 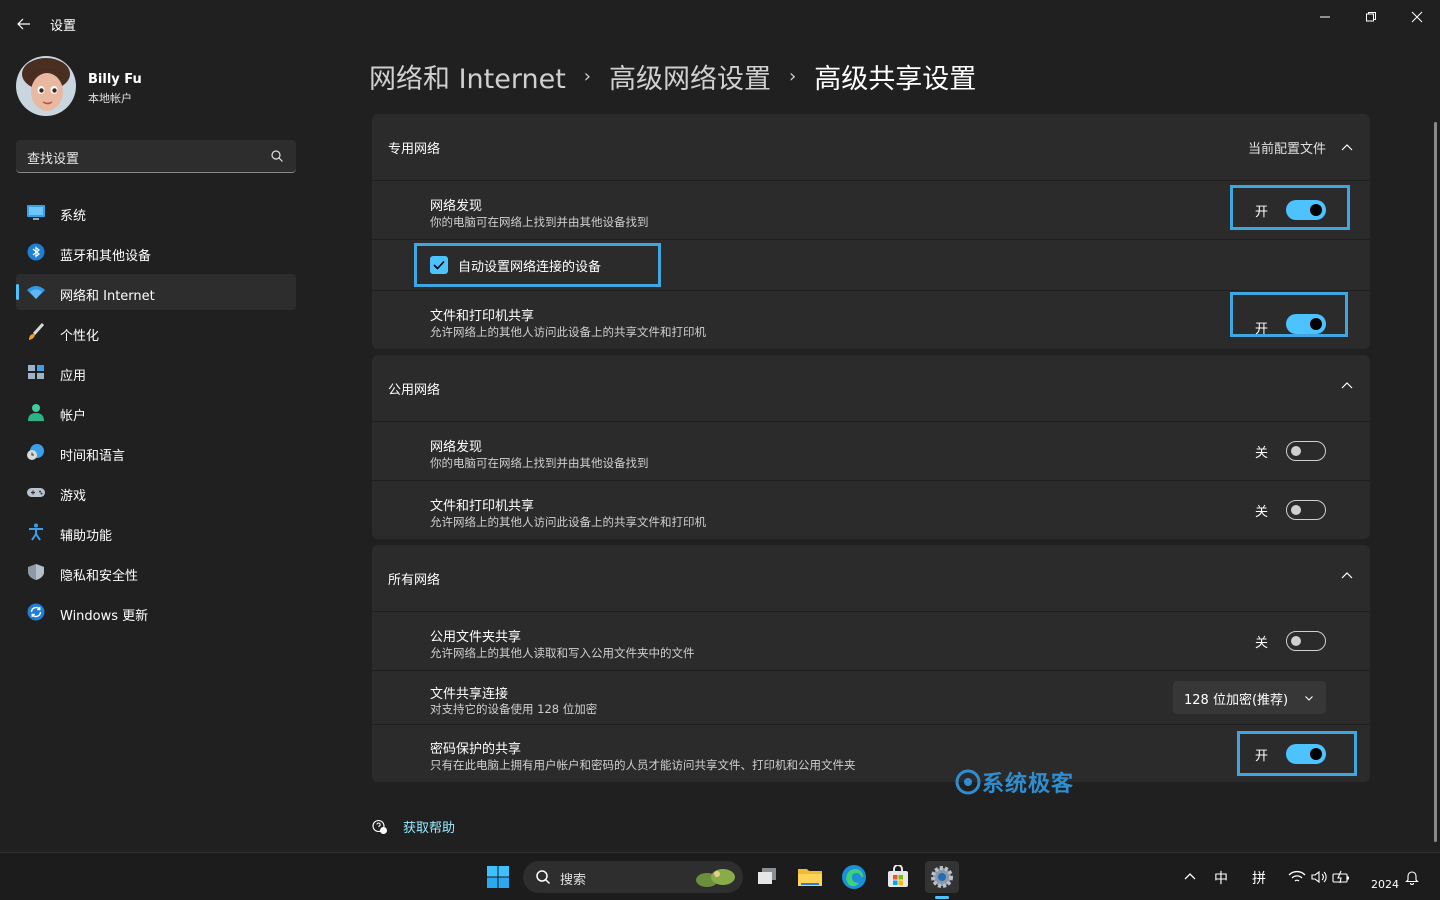 I want to click on bell-icon, so click(x=1412, y=878).